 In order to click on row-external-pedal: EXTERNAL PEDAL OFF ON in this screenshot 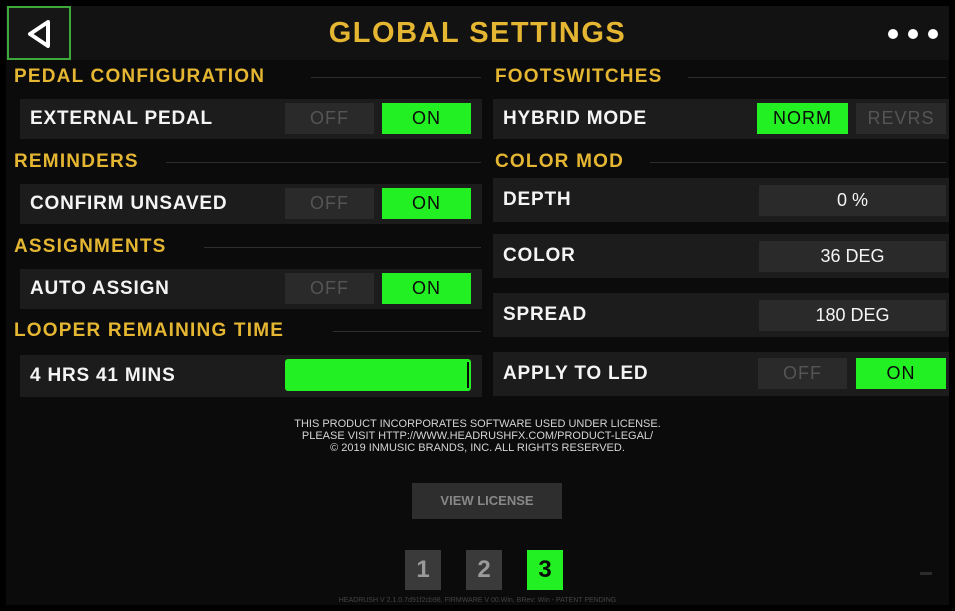, I will do `click(251, 119)`.